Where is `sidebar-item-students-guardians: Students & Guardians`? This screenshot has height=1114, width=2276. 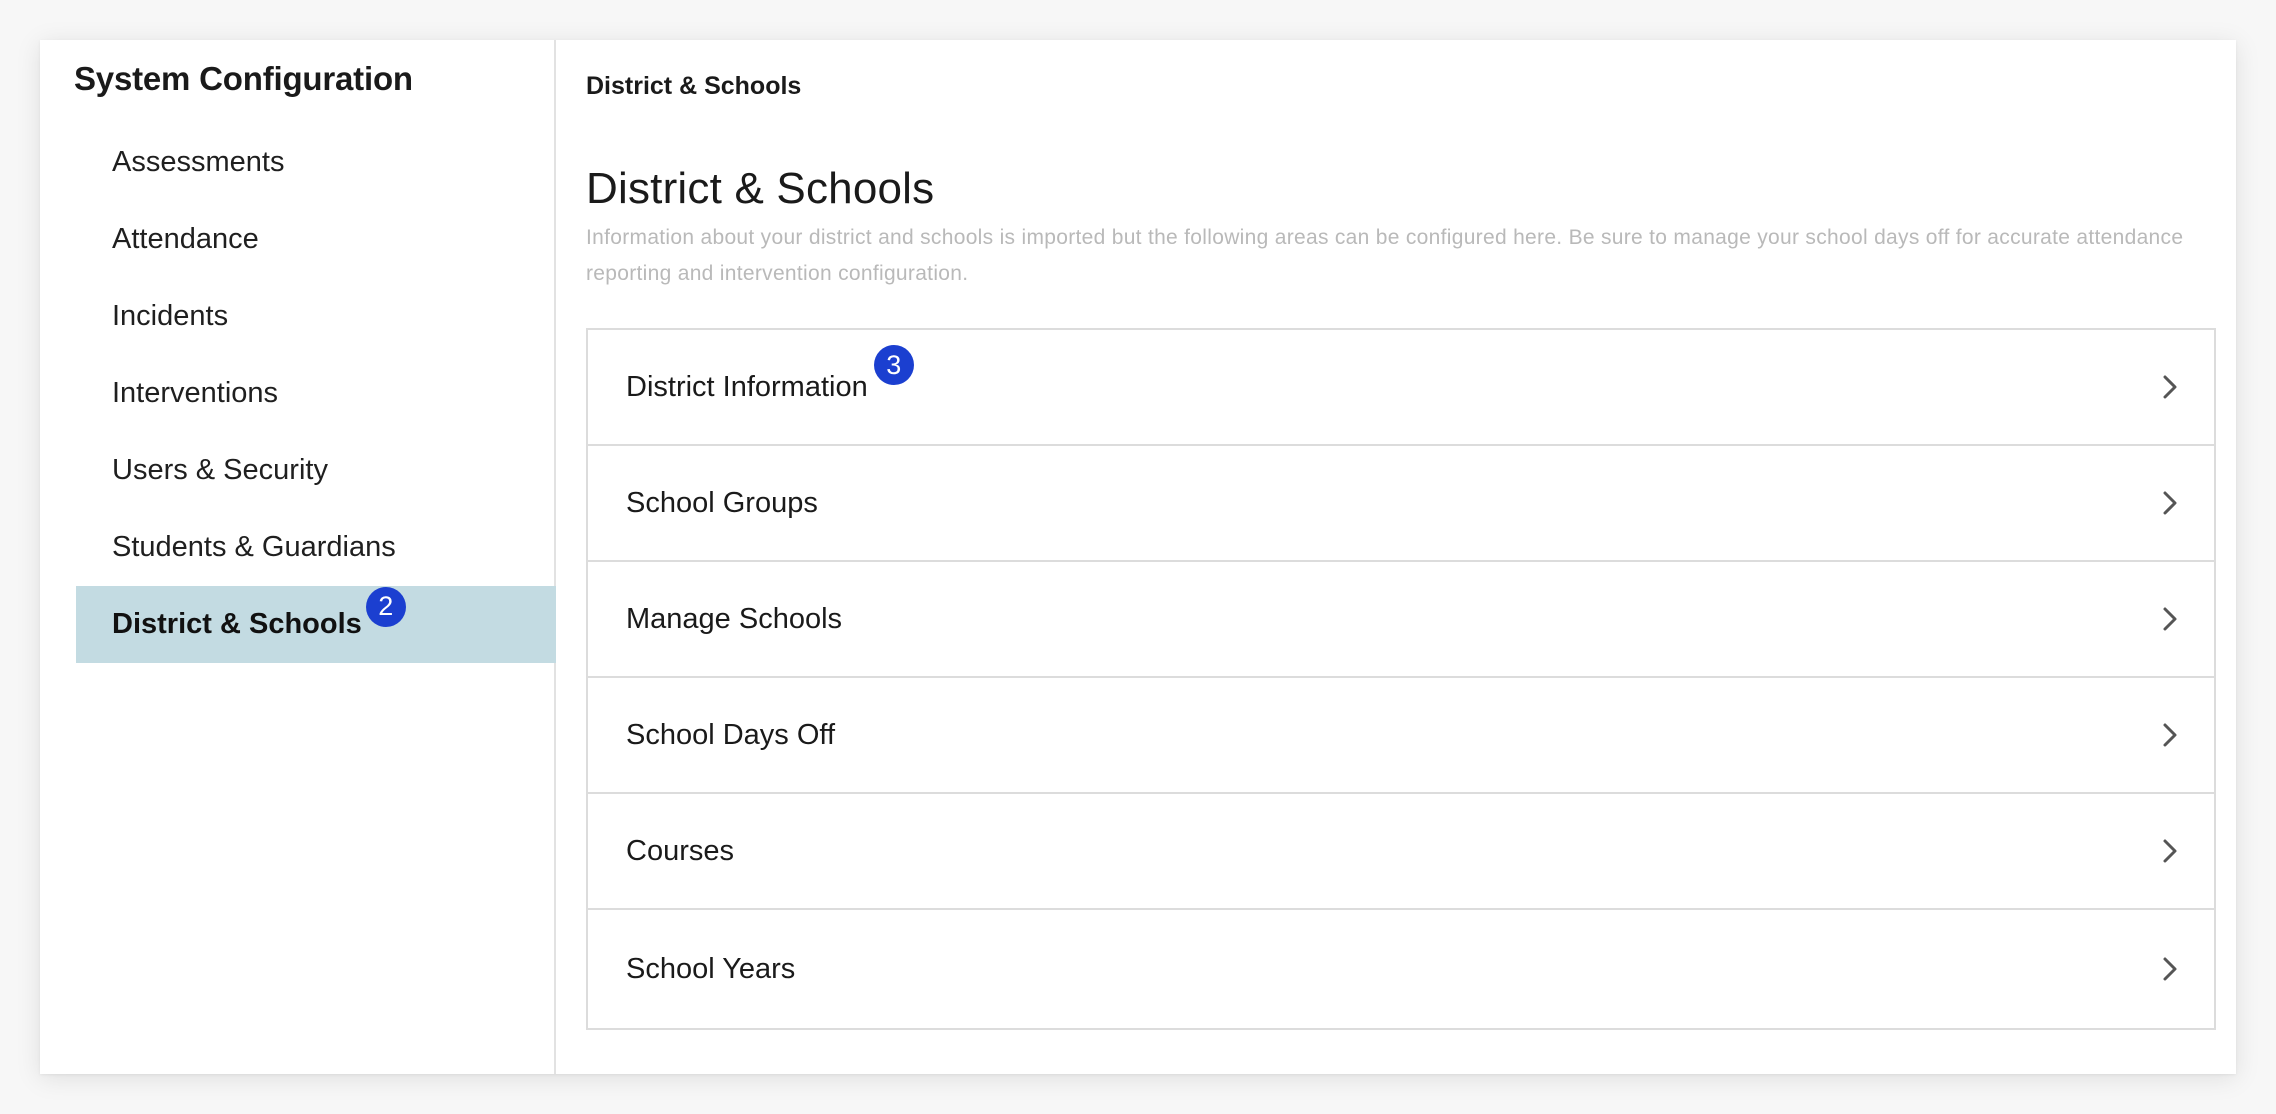
sidebar-item-students-guardians: Students & Guardians is located at coordinates (316, 547).